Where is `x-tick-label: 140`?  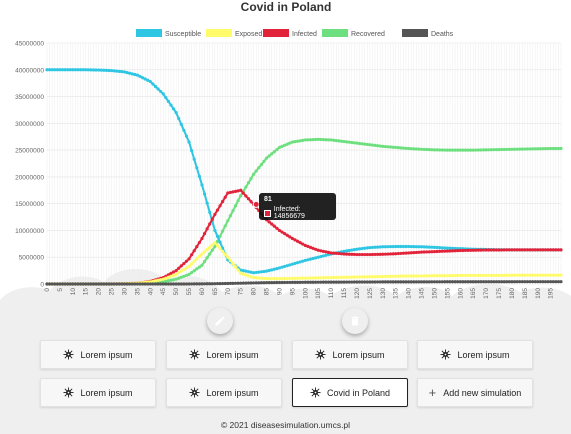
x-tick-label: 140 is located at coordinates (409, 293).